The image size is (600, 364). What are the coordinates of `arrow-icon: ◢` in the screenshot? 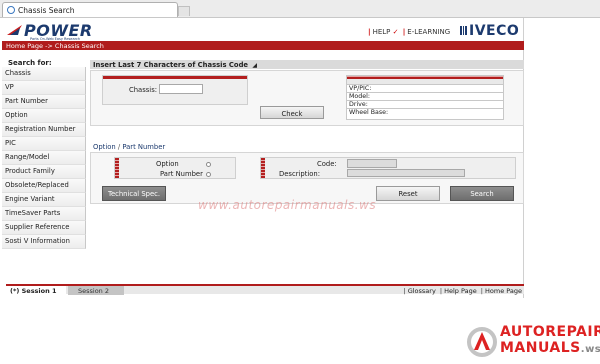 It's located at (255, 65).